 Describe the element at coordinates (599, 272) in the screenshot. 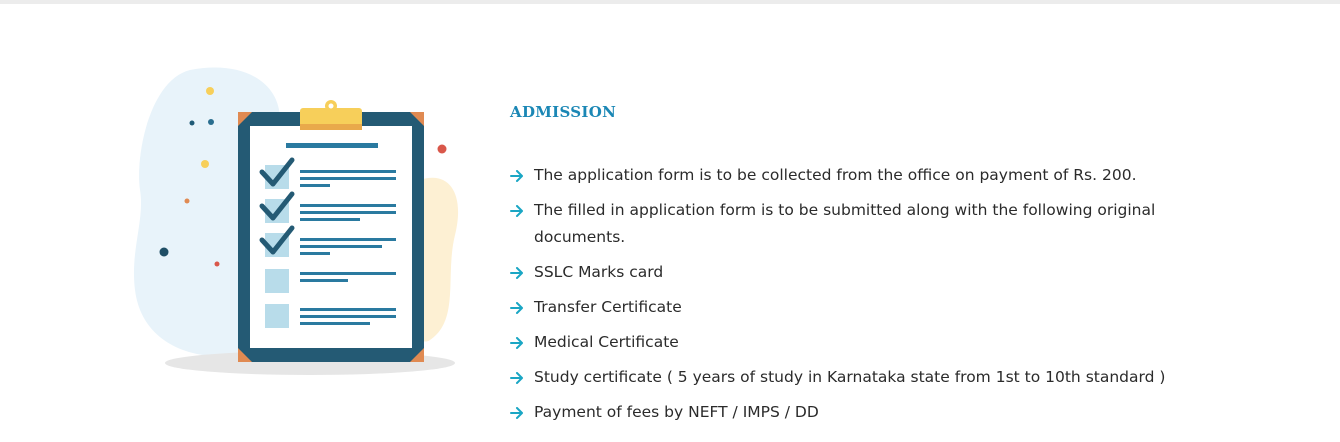

I see `list-item-text: SSLC Marks card` at that location.